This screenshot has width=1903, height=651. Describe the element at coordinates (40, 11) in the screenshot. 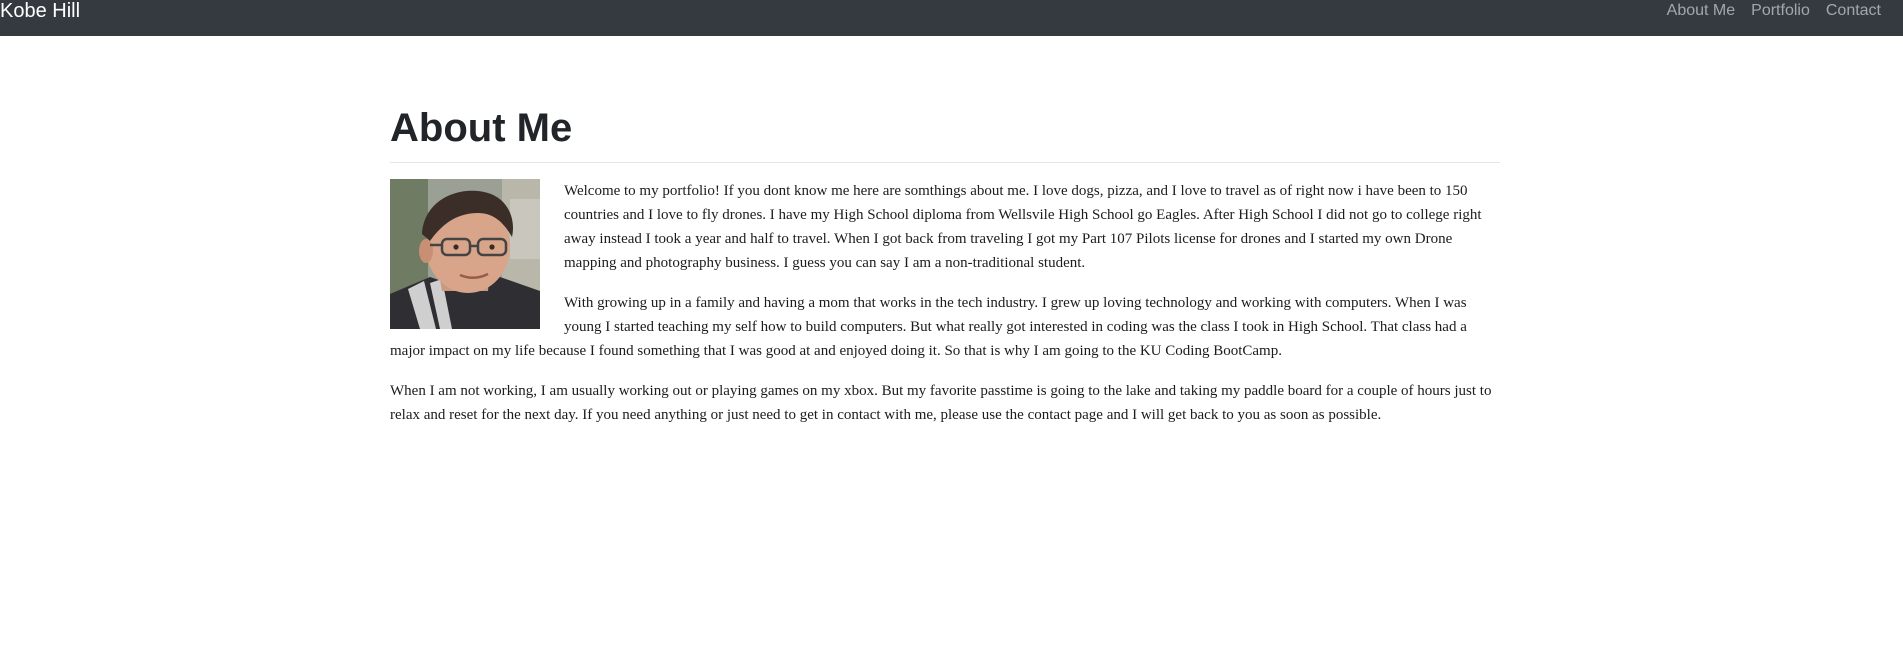

I see `brand-link: Kobe Hill` at that location.